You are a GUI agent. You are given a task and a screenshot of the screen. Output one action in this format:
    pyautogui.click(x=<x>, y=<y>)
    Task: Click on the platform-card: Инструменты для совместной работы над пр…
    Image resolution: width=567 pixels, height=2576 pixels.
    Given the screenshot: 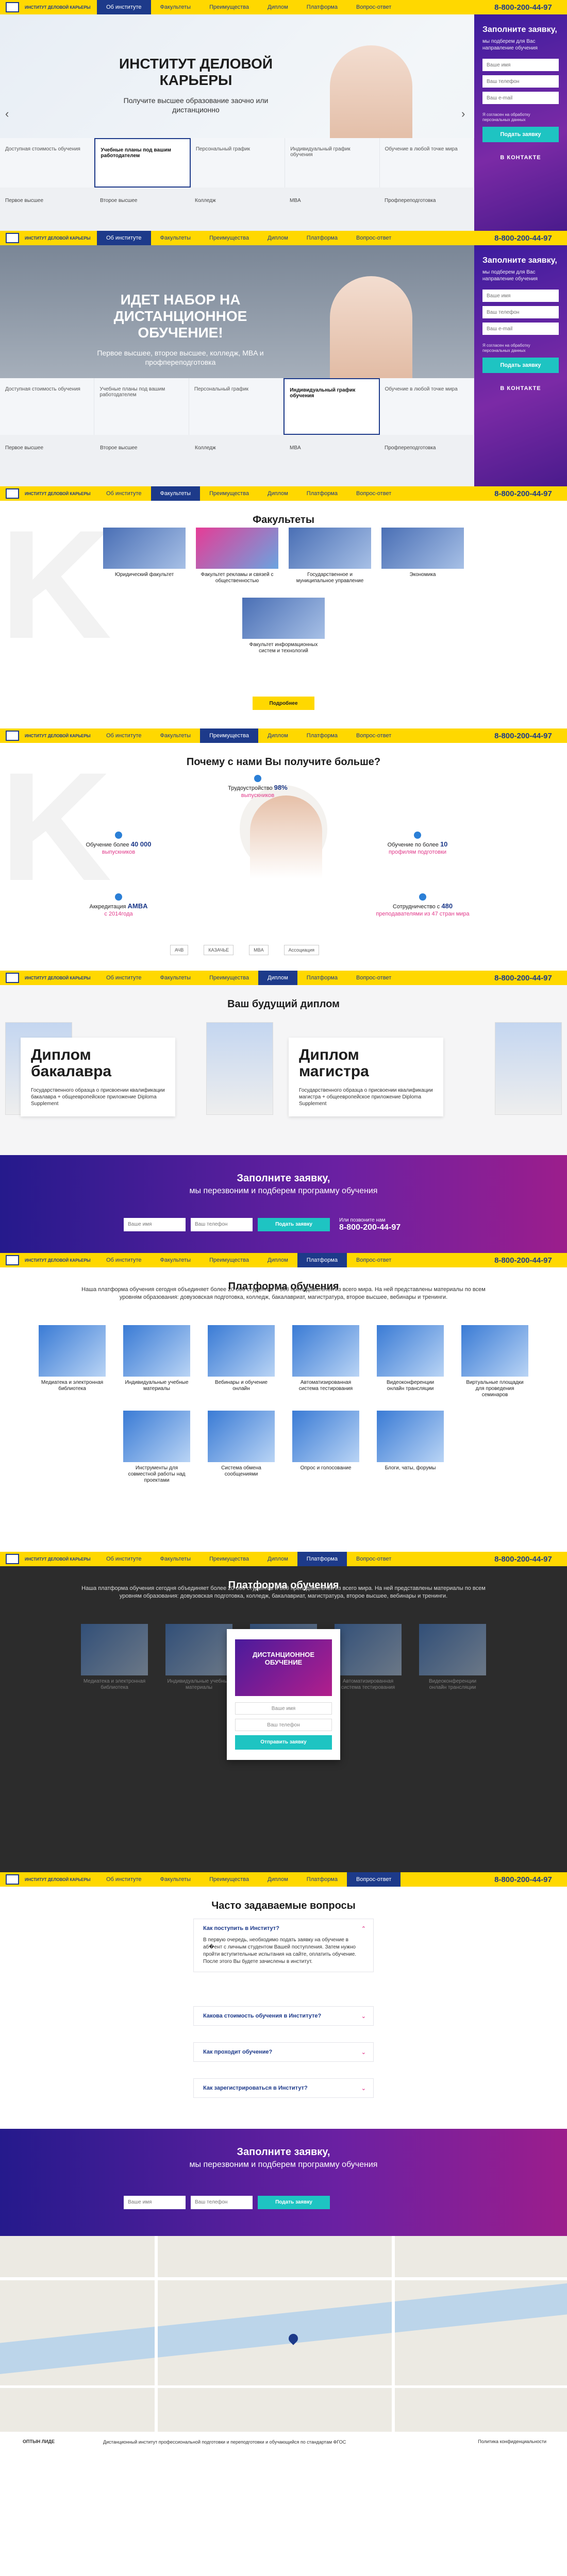 What is the action you would take?
    pyautogui.click(x=156, y=1449)
    